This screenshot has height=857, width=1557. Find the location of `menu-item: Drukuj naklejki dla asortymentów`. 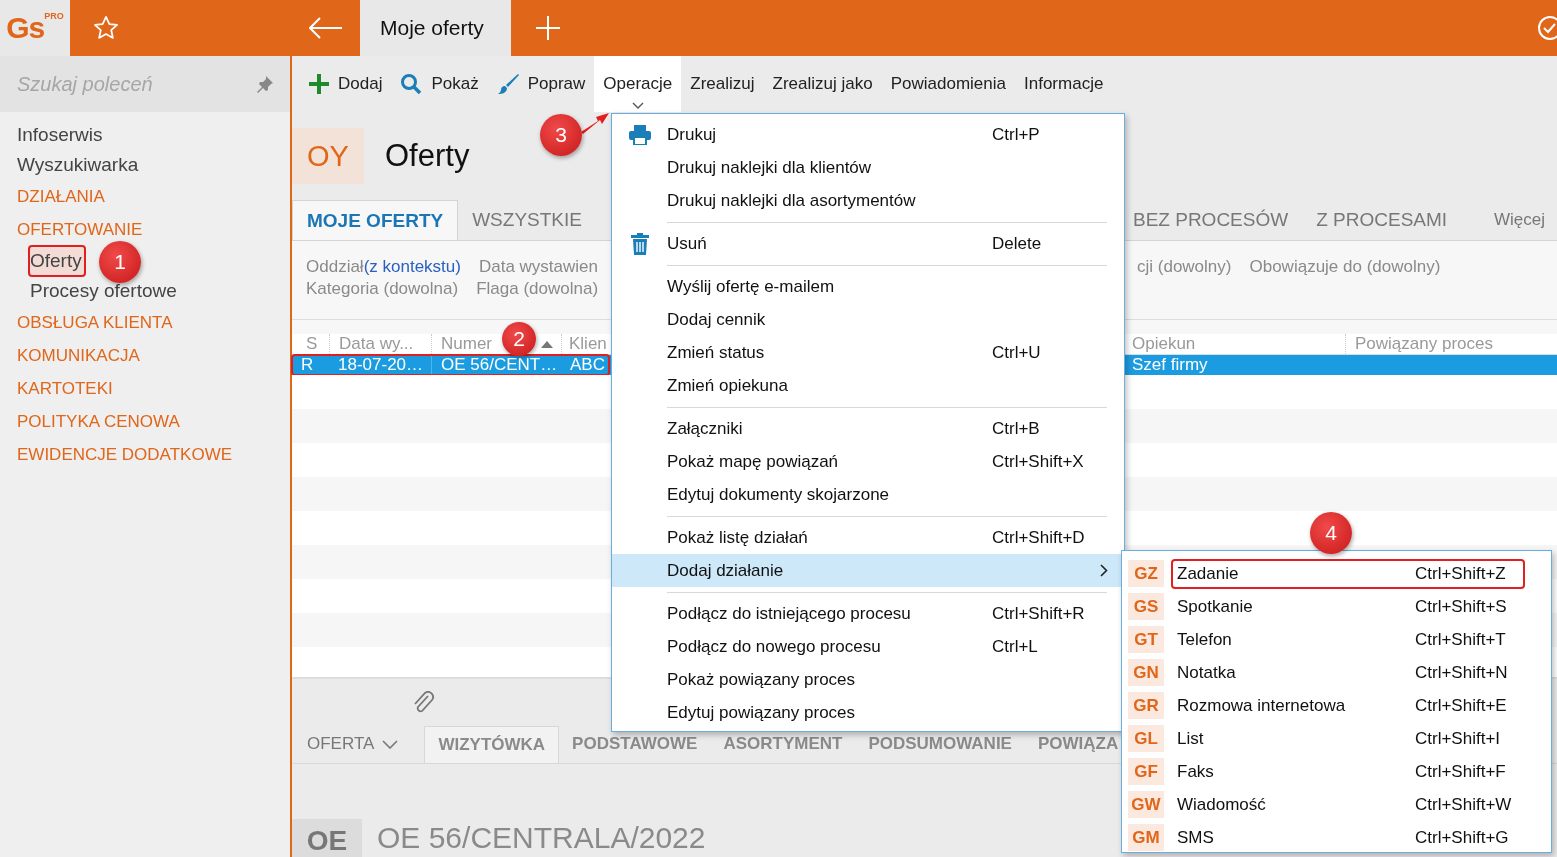

menu-item: Drukuj naklejki dla asortymentów is located at coordinates (868, 200).